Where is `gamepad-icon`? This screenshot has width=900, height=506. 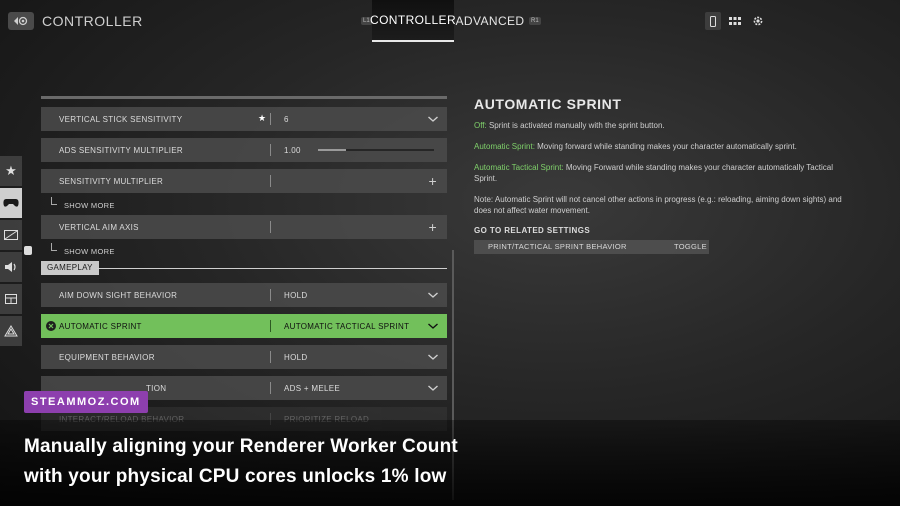
gamepad-icon is located at coordinates (11, 203).